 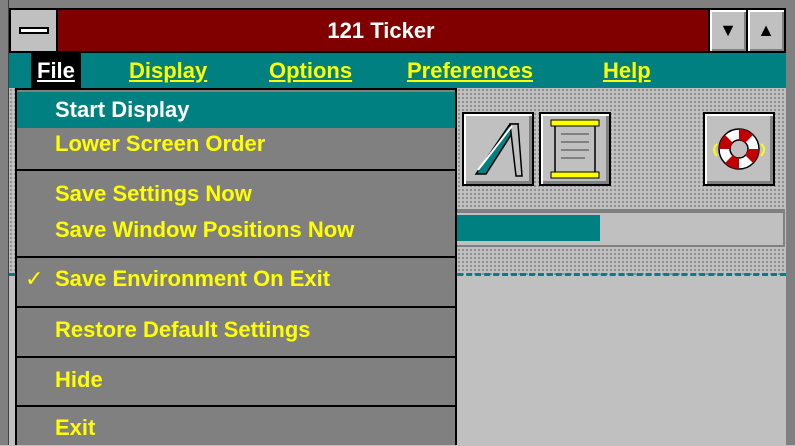 What do you see at coordinates (236, 428) in the screenshot?
I see `menu-item-exit: Exit` at bounding box center [236, 428].